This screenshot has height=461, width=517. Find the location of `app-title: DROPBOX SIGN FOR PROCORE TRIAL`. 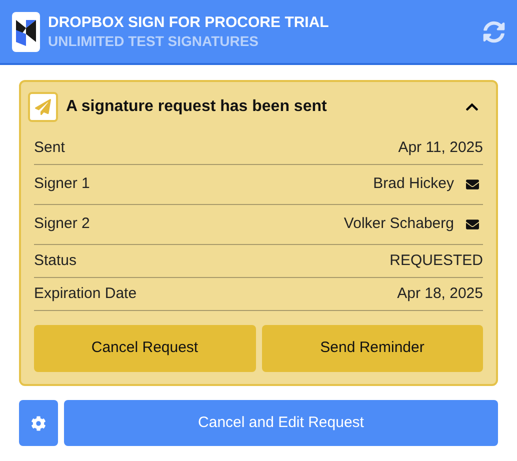

app-title: DROPBOX SIGN FOR PROCORE TRIAL is located at coordinates (188, 23).